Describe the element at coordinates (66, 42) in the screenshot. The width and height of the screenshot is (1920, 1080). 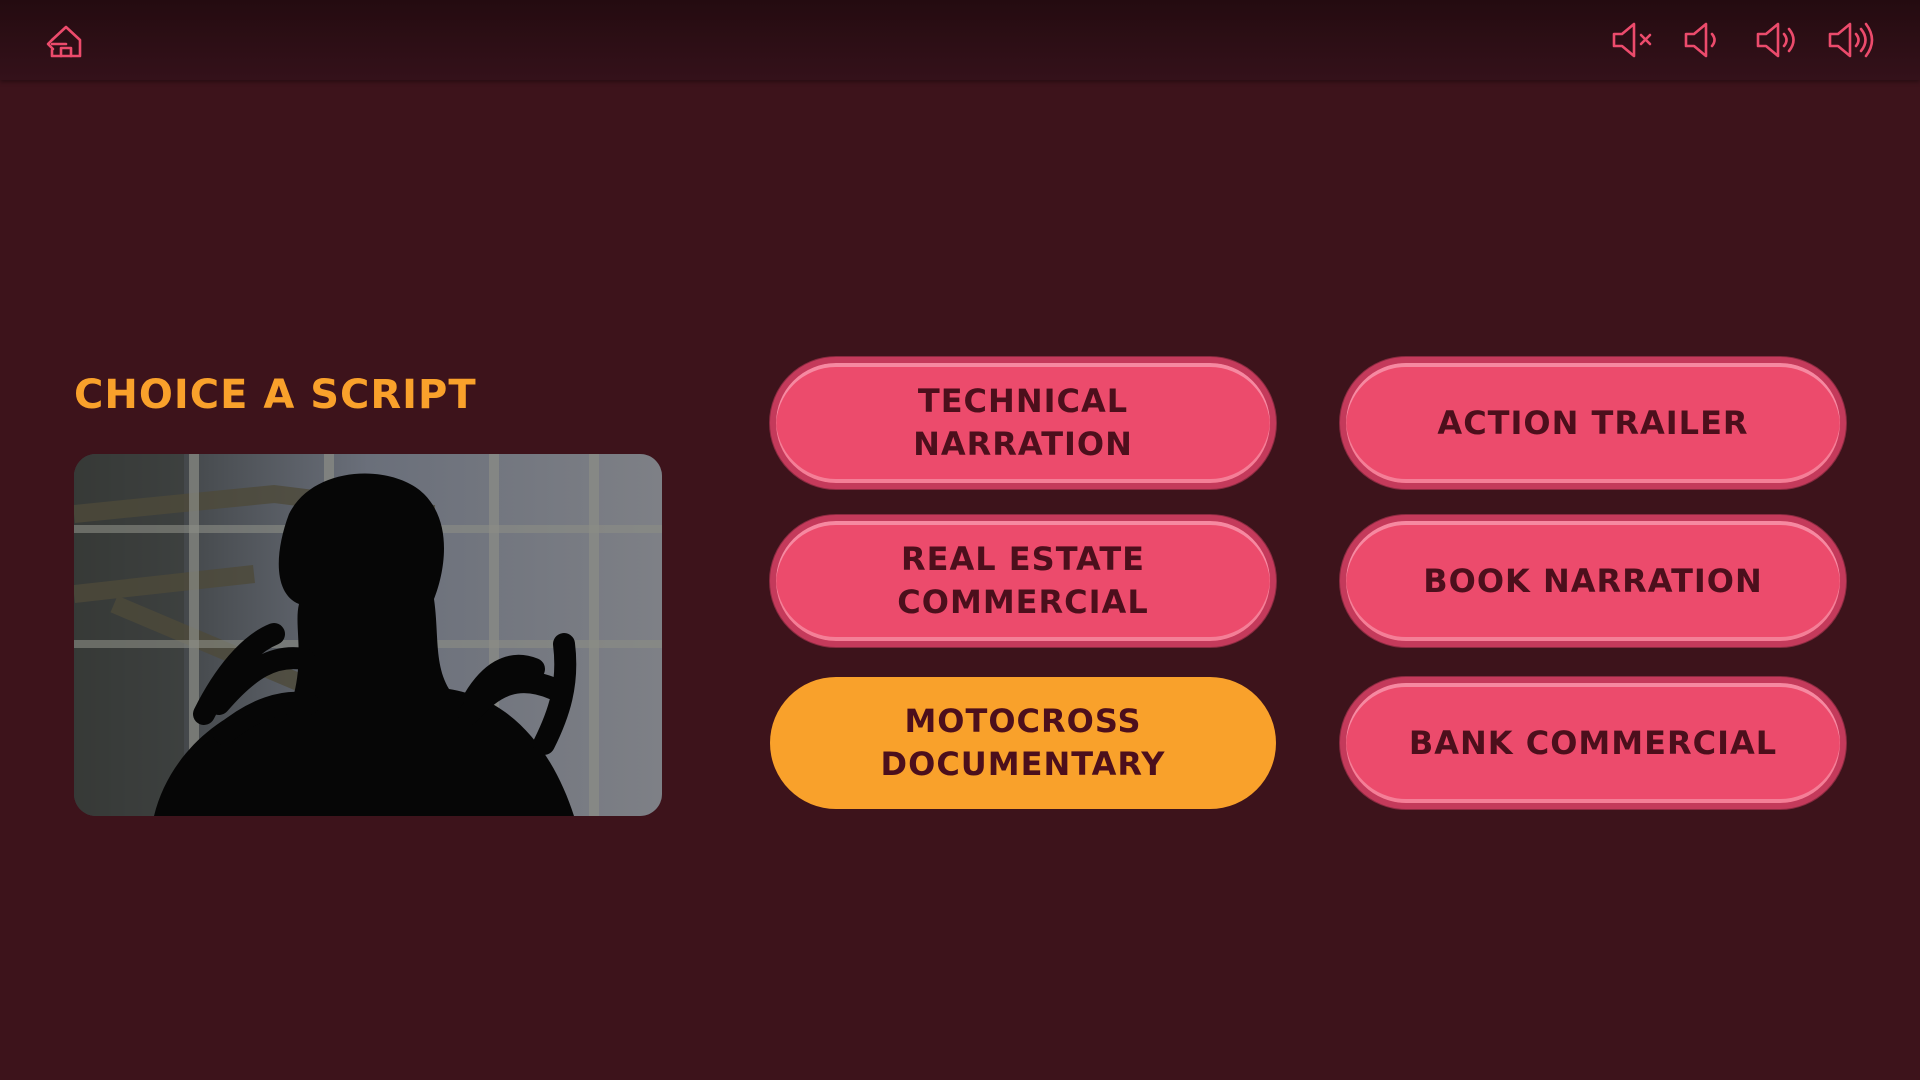
I see `home-exit-icon` at that location.